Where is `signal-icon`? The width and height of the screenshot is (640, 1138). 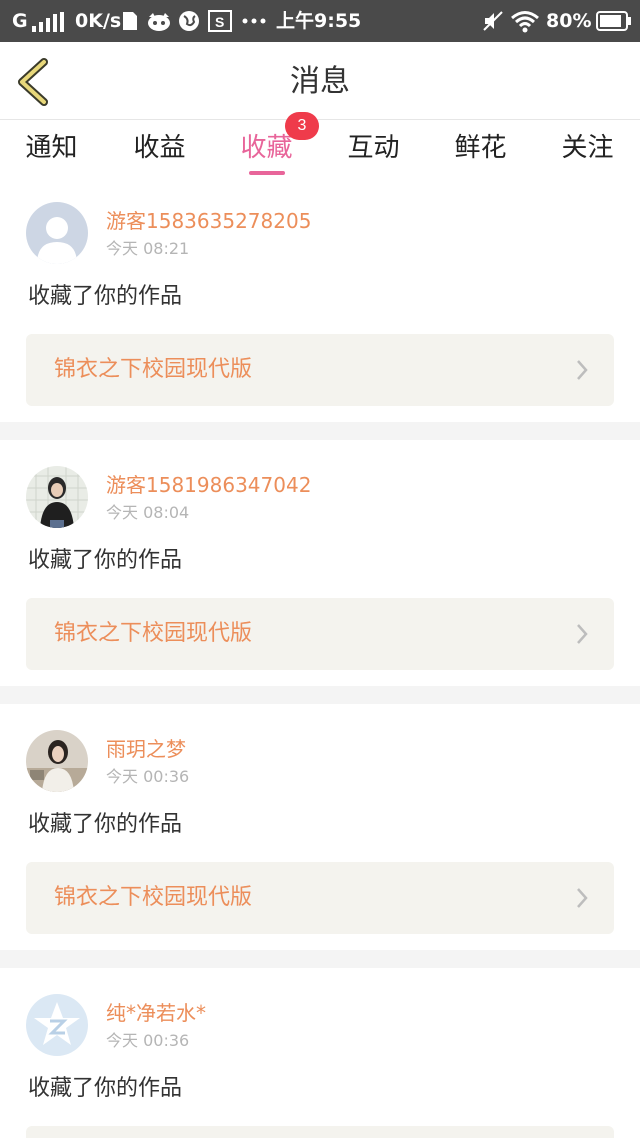
signal-icon is located at coordinates (48, 22).